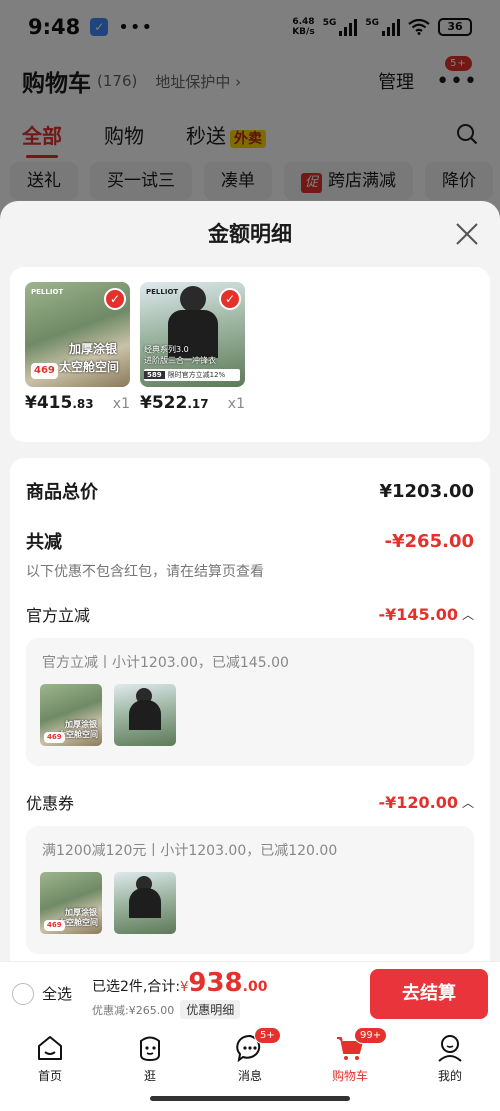 The height and width of the screenshot is (1111, 500). What do you see at coordinates (192, 334) in the screenshot?
I see `product-image-jacket: PELLIOT ✓ 经典系列3.0 进阶版三合一冲锋衣 589 限时官方立减12%` at bounding box center [192, 334].